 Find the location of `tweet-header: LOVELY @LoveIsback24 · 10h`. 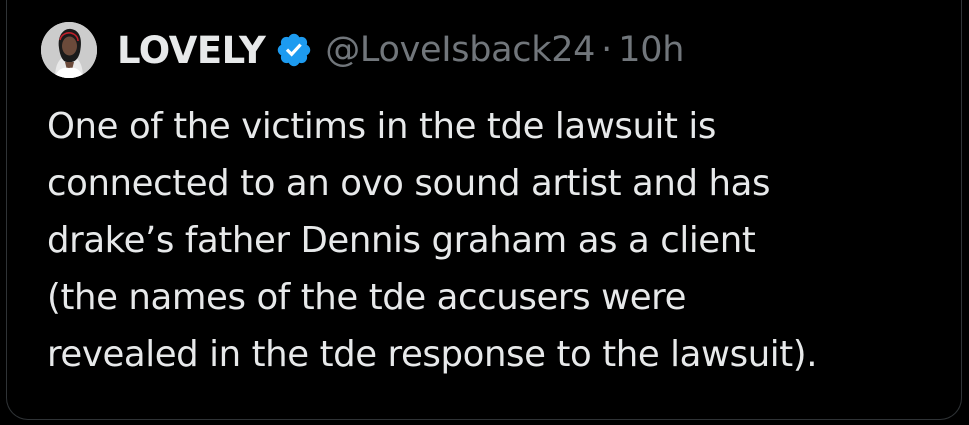

tweet-header: LOVELY @LoveIsback24 · 10h is located at coordinates (362, 50).